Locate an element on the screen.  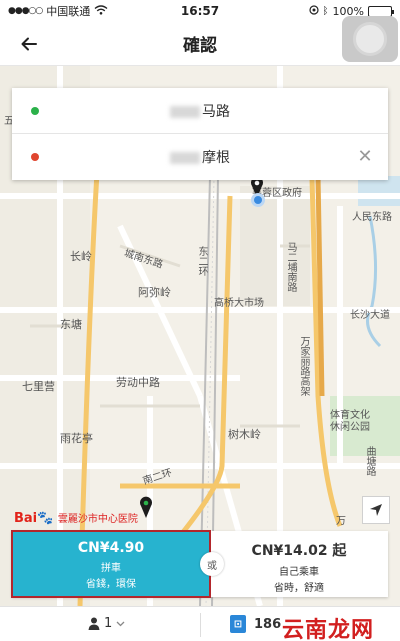
seat-count-selector: 1 is located at coordinates (106, 623).